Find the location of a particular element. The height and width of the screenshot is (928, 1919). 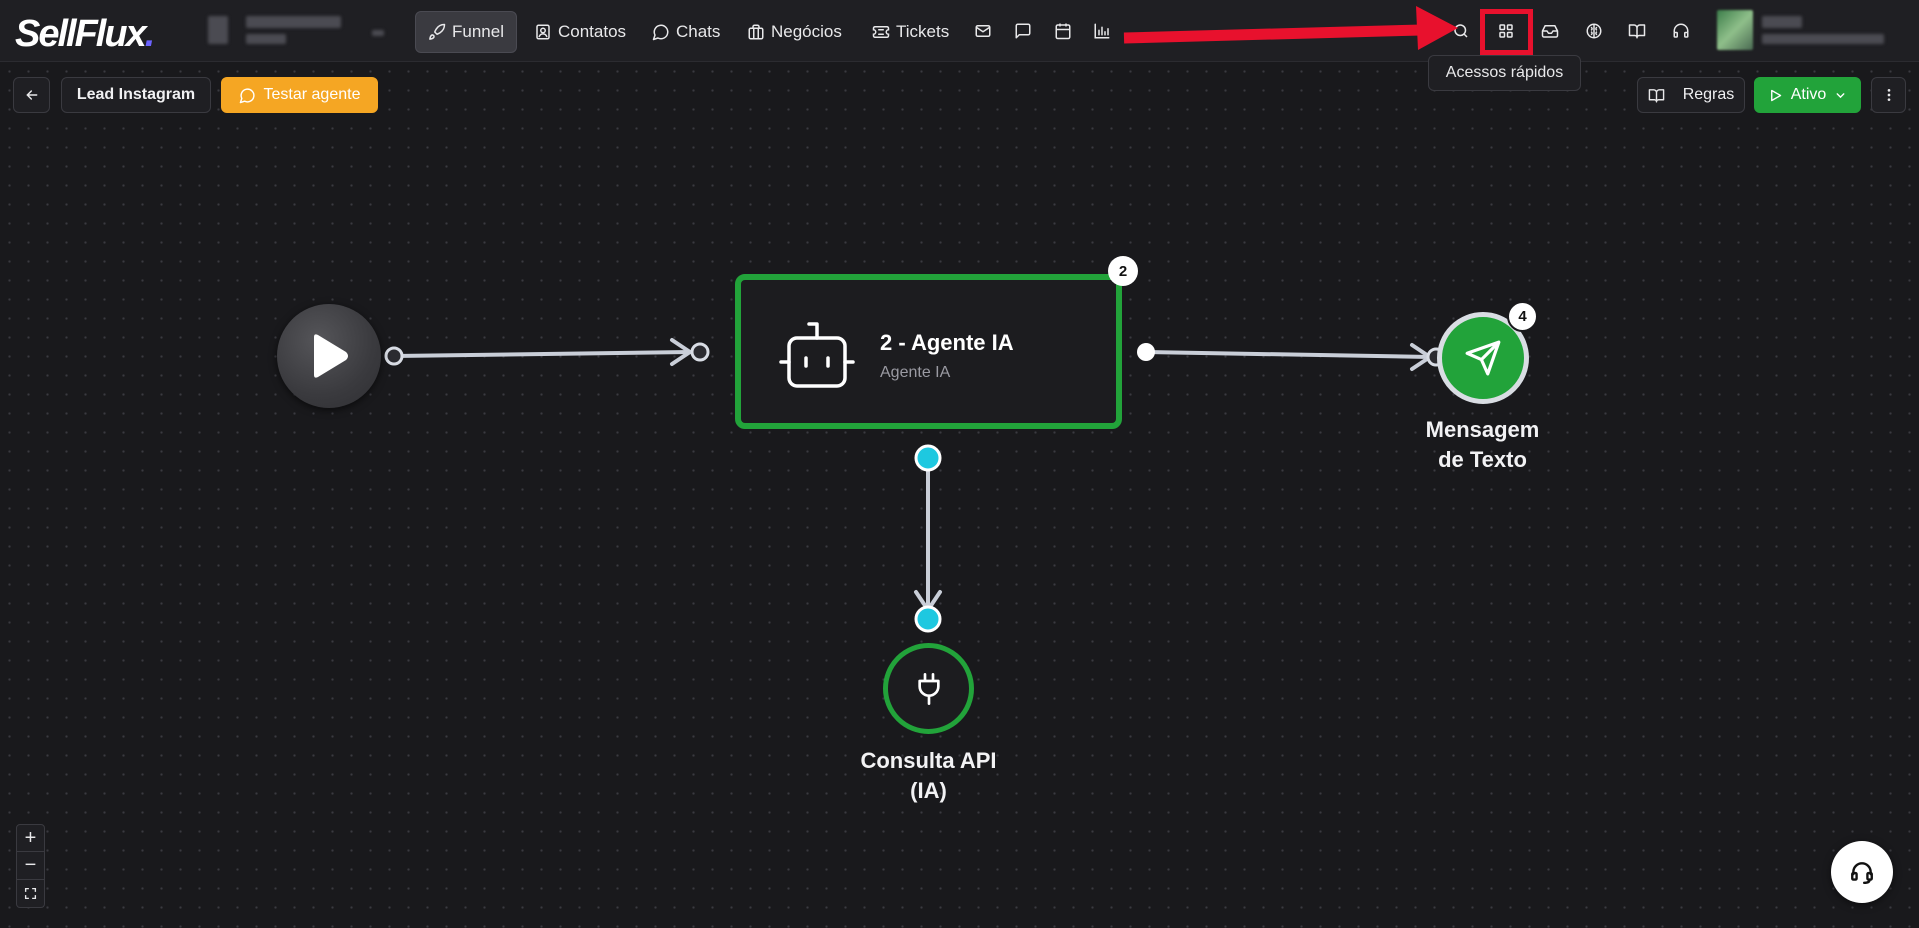

nav-negocios: Negócios is located at coordinates (794, 32).